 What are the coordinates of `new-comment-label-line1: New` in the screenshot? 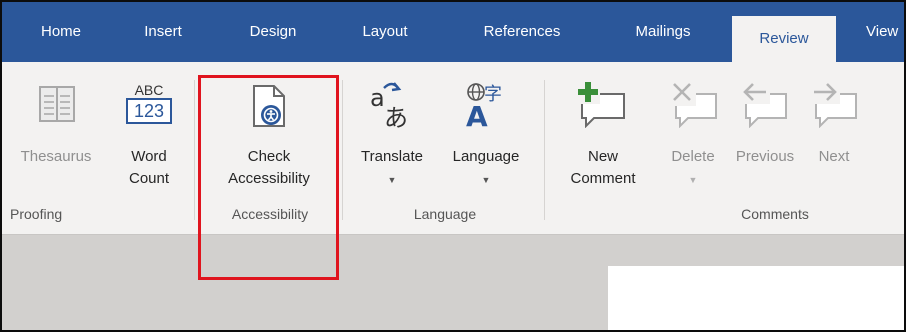 It's located at (602, 156).